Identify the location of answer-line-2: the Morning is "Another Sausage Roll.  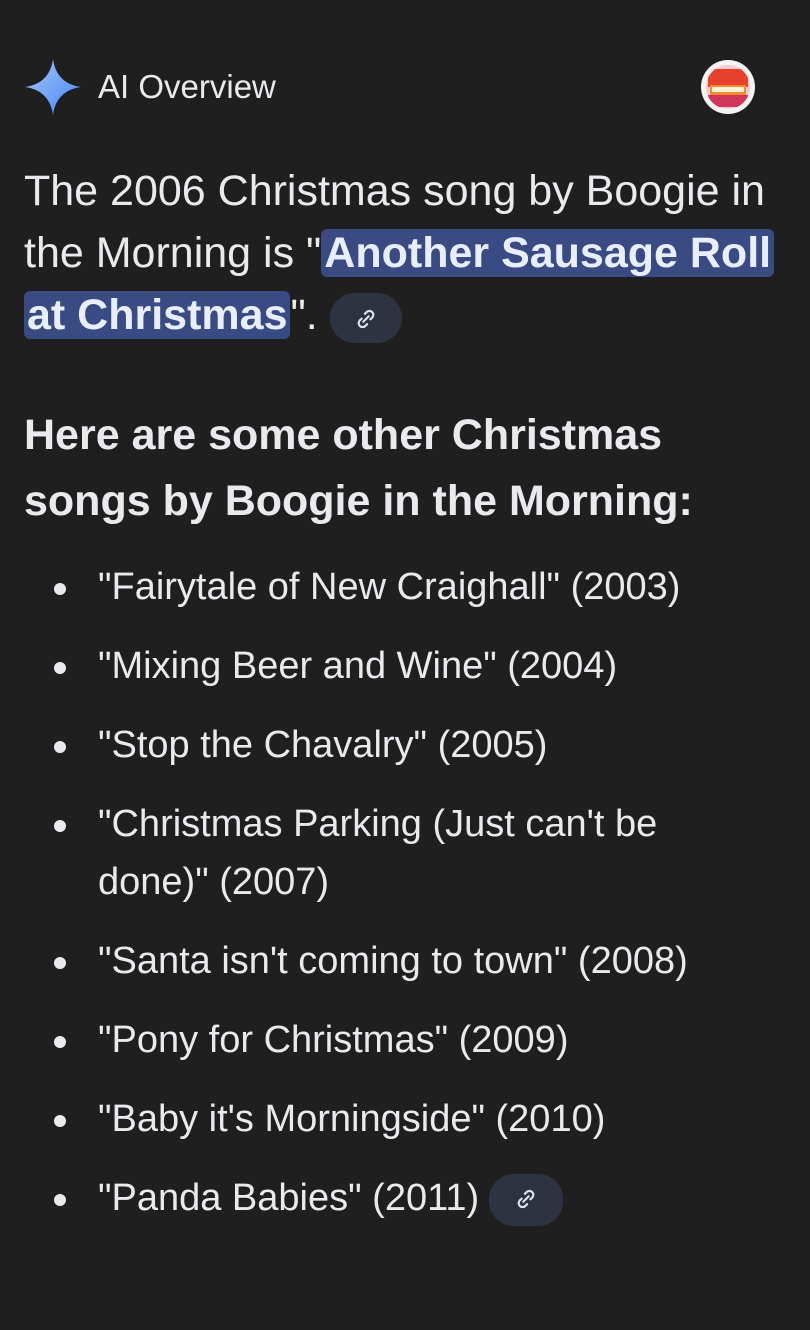
(417, 253).